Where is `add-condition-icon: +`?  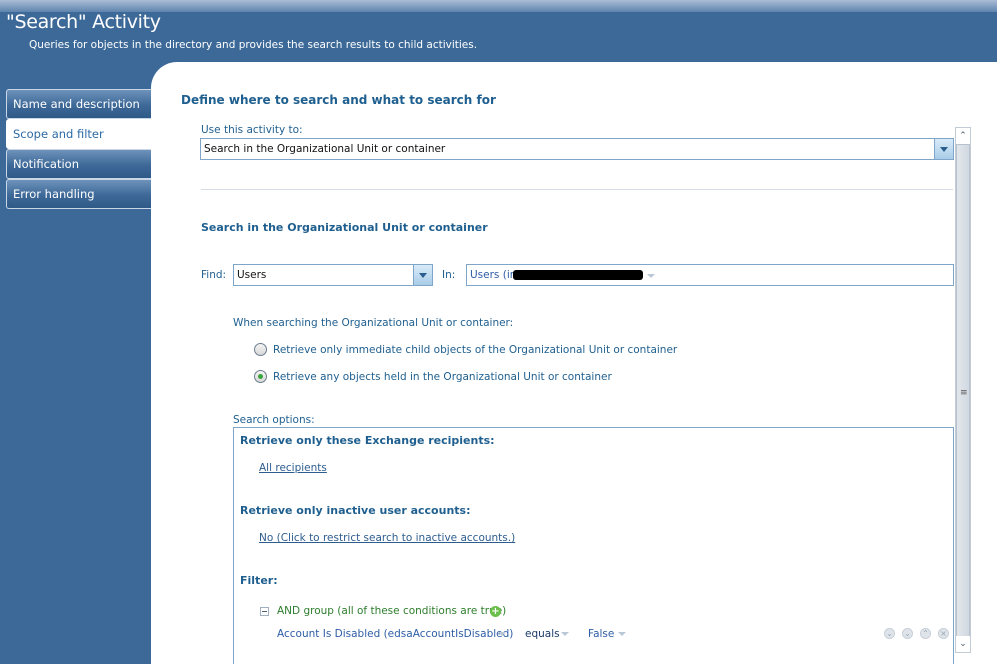 add-condition-icon: + is located at coordinates (495, 611).